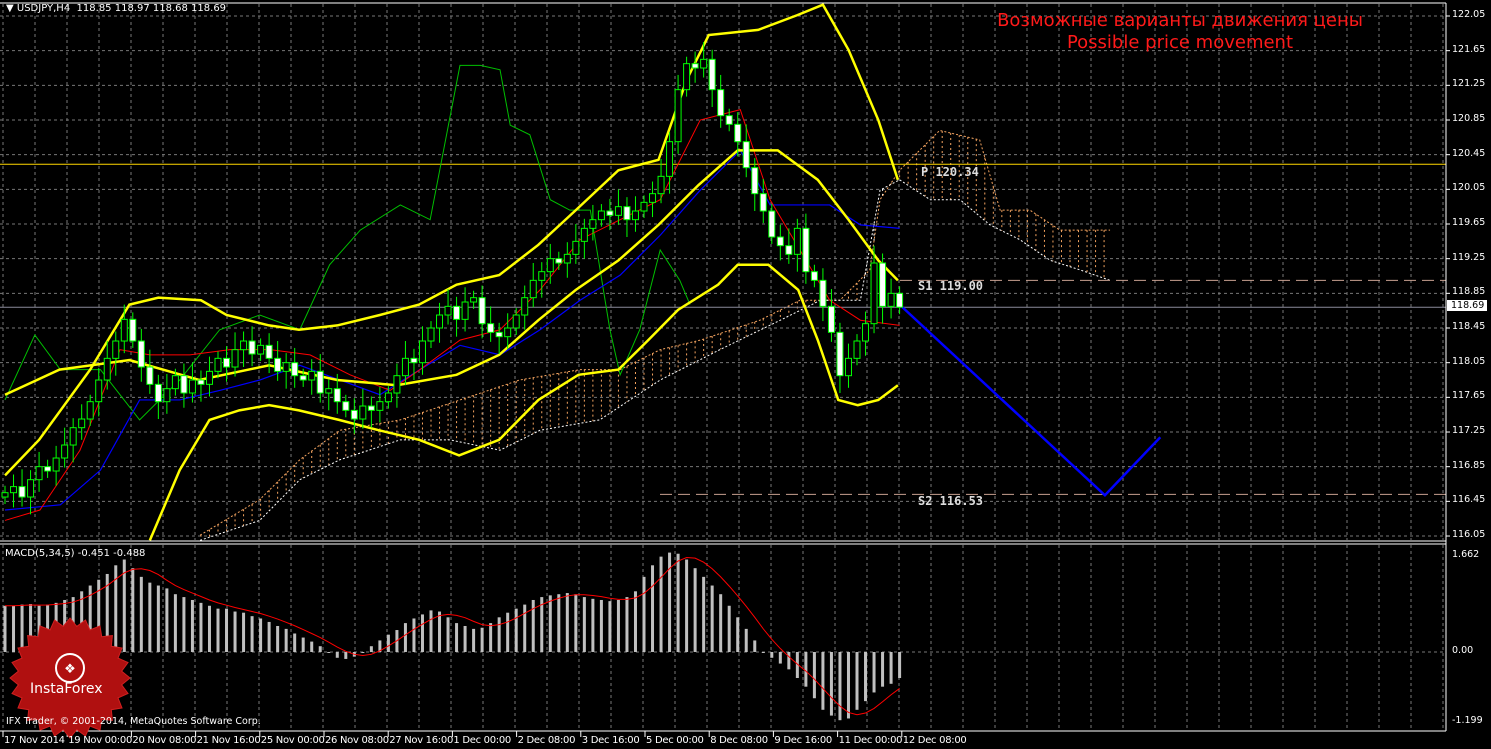 Image resolution: width=1491 pixels, height=749 pixels. Describe the element at coordinates (1469, 14) in the screenshot. I see `price-tick-label: 122.05` at that location.